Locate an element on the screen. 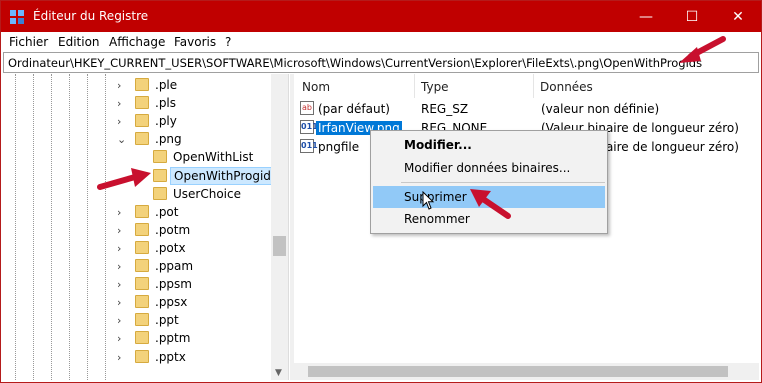 The width and height of the screenshot is (762, 383). tree-item-label: .pptm is located at coordinates (173, 338).